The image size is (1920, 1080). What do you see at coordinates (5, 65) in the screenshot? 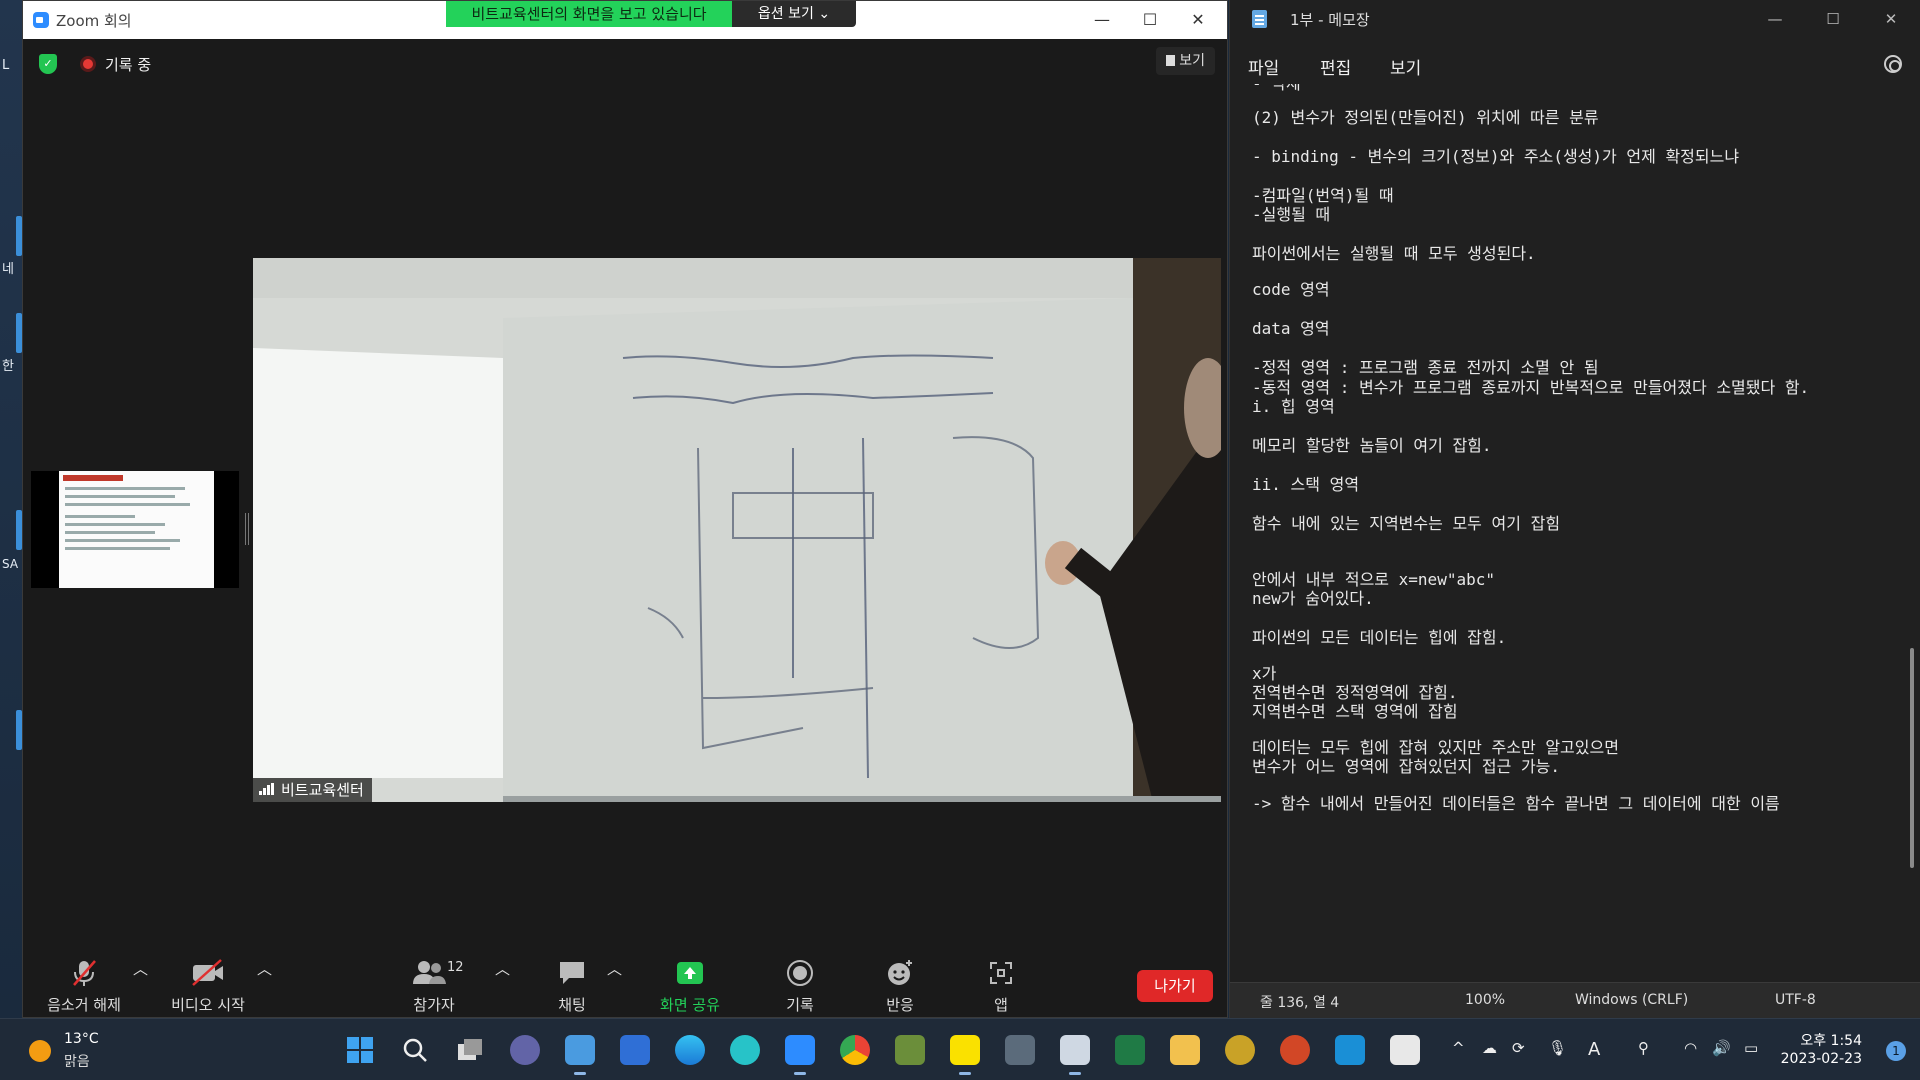
I see `desktop-icon-label: L` at bounding box center [5, 65].